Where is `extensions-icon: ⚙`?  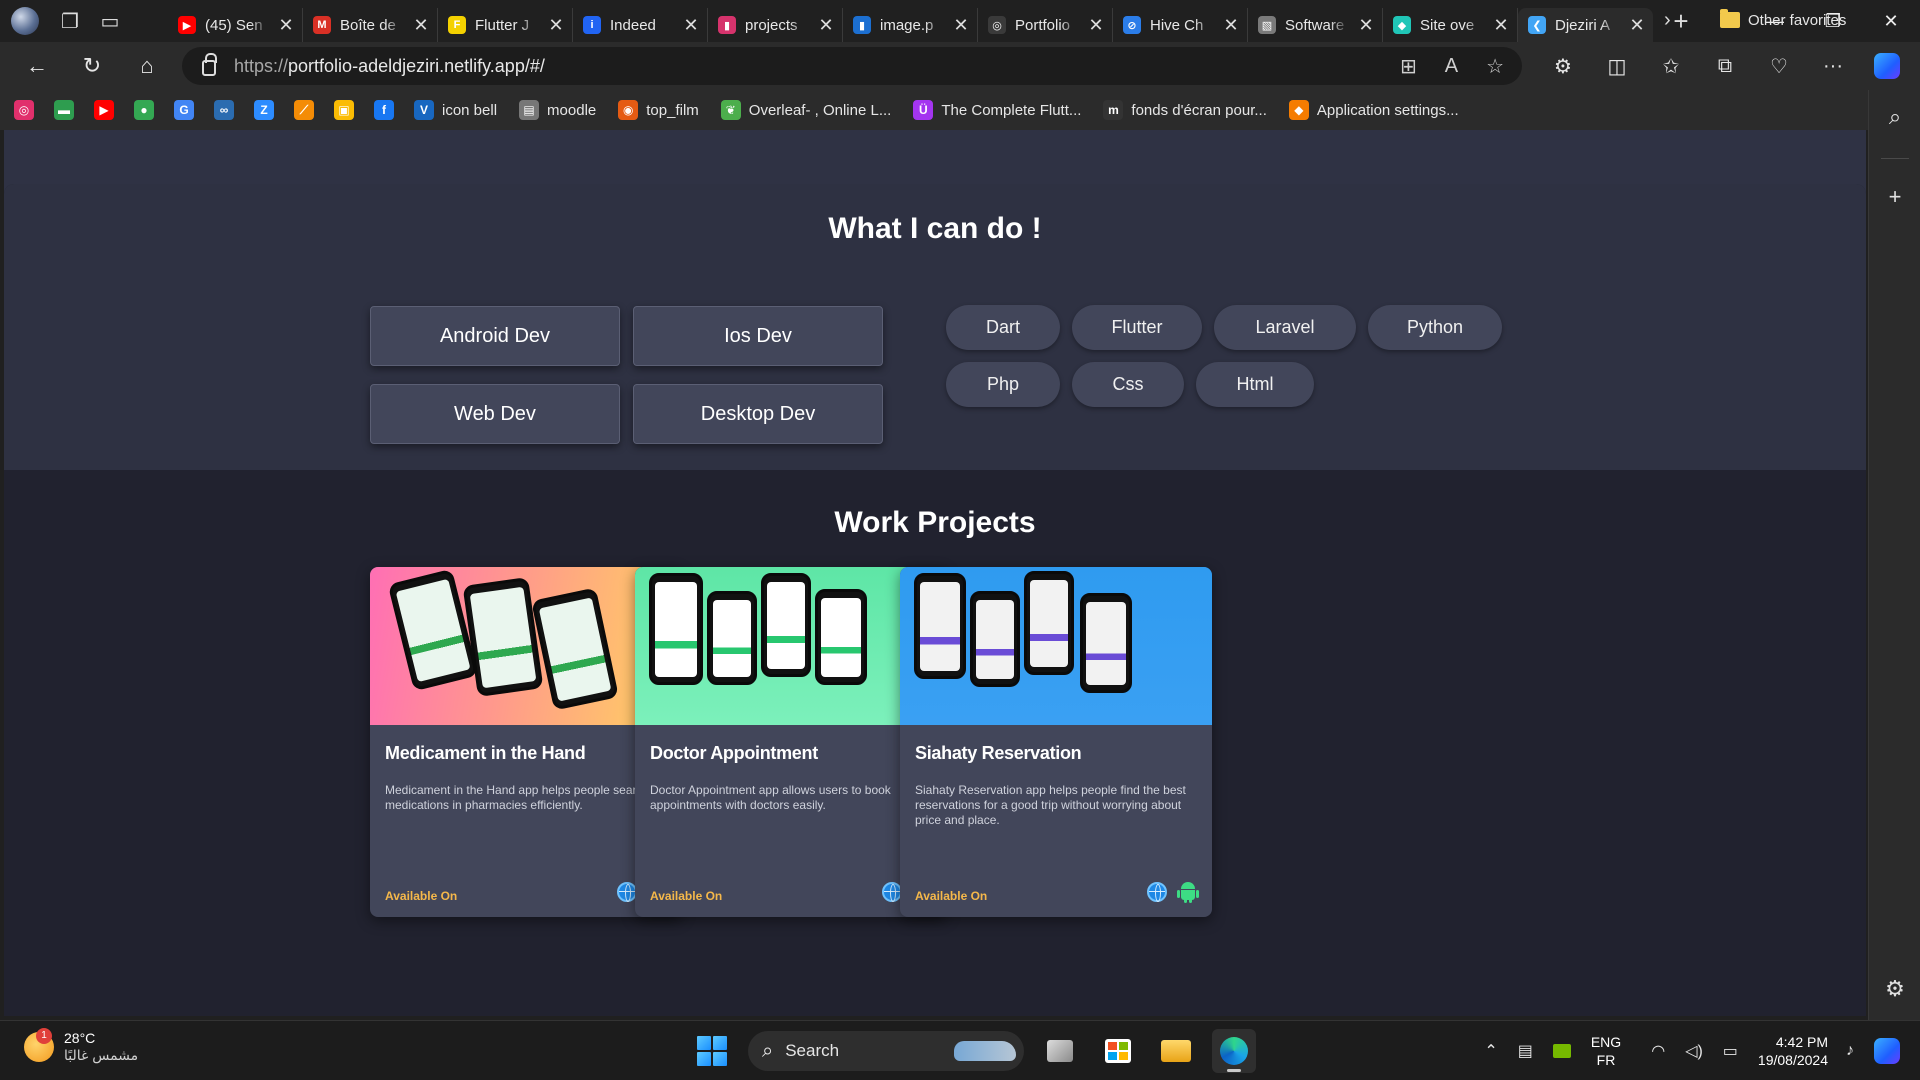
extensions-icon: ⚙ is located at coordinates (1563, 66).